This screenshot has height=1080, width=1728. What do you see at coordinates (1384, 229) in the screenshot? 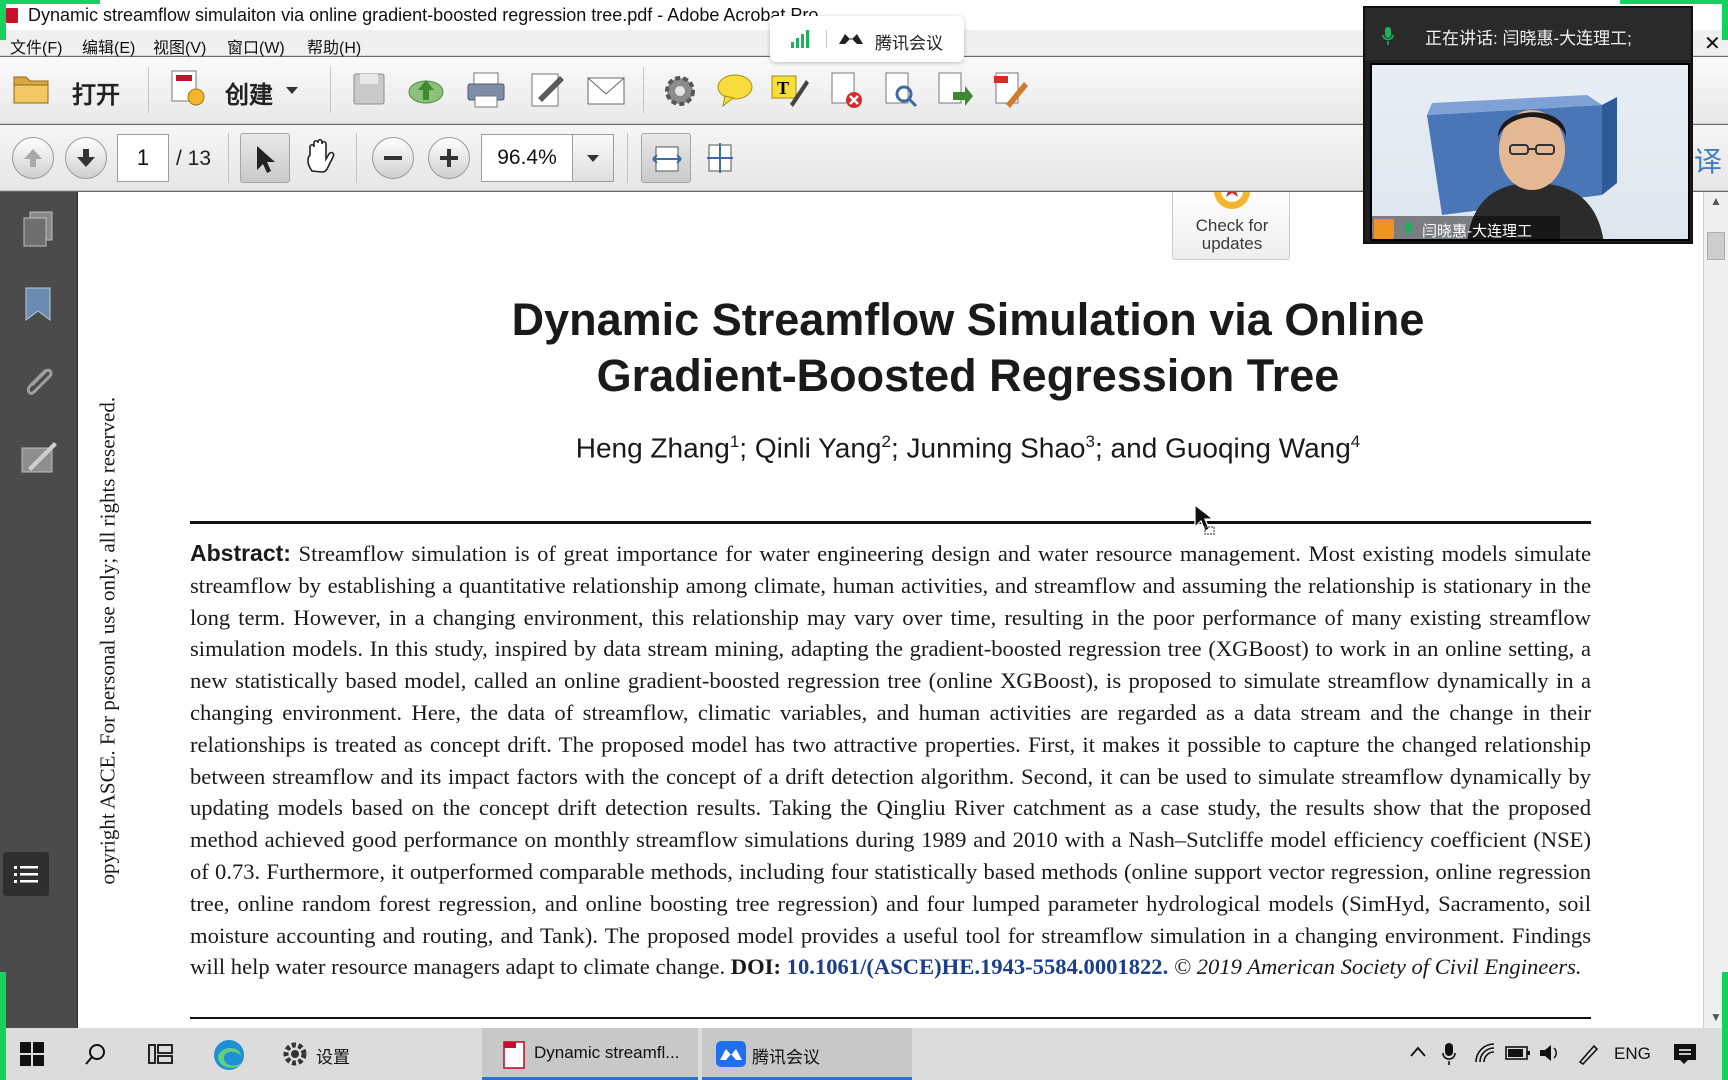
I see `avatar` at bounding box center [1384, 229].